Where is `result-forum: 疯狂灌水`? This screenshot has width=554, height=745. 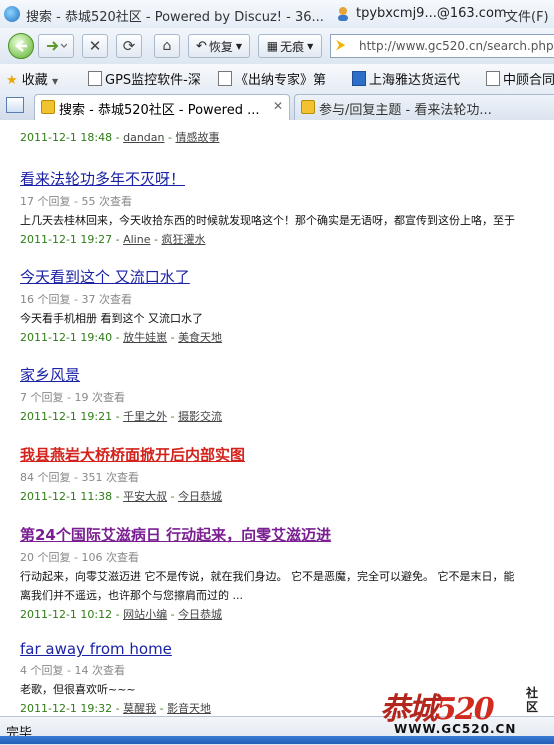 result-forum: 疯狂灌水 is located at coordinates (183, 239).